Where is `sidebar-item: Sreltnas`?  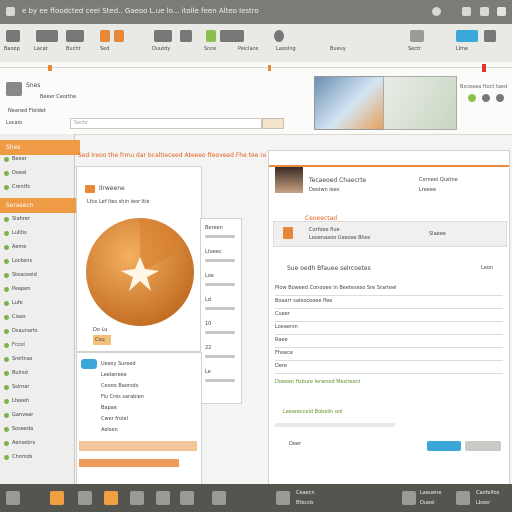 sidebar-item: Sreltnas is located at coordinates (37, 359).